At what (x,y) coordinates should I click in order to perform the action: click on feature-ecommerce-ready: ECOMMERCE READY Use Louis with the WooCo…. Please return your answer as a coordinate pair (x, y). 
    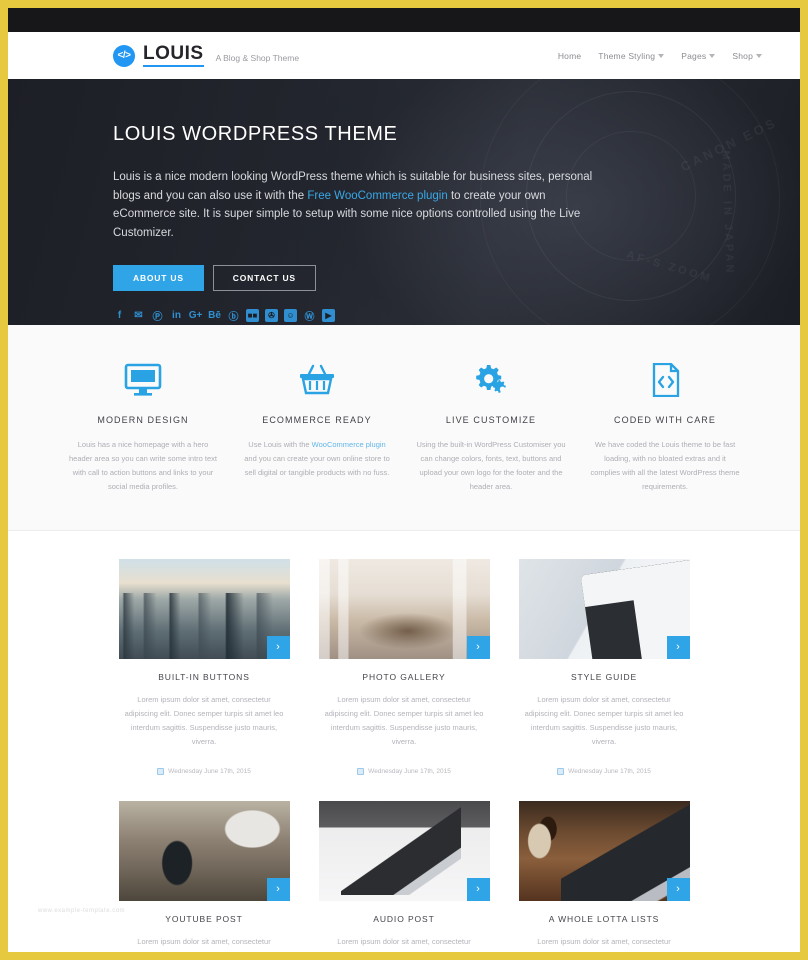
    Looking at the image, I should click on (317, 426).